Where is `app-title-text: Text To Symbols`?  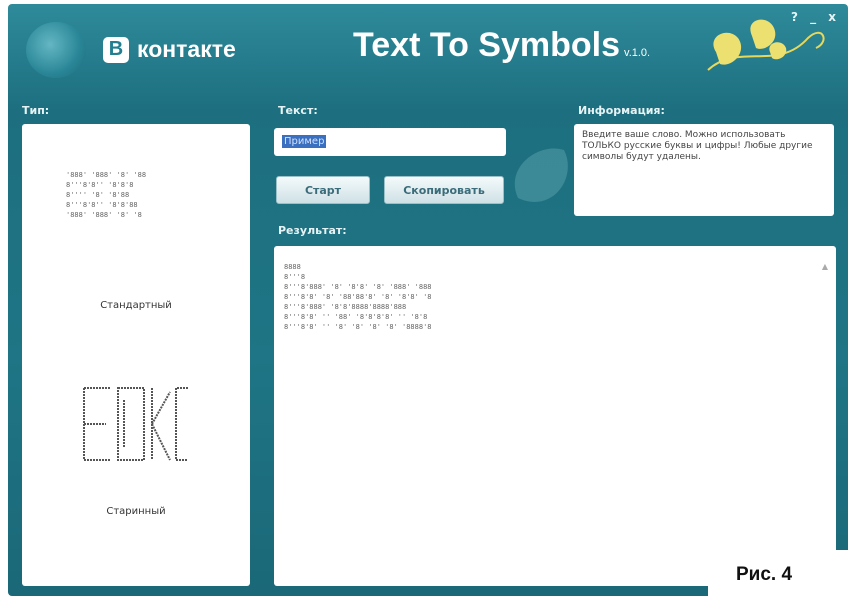 app-title-text: Text To Symbols is located at coordinates (487, 45).